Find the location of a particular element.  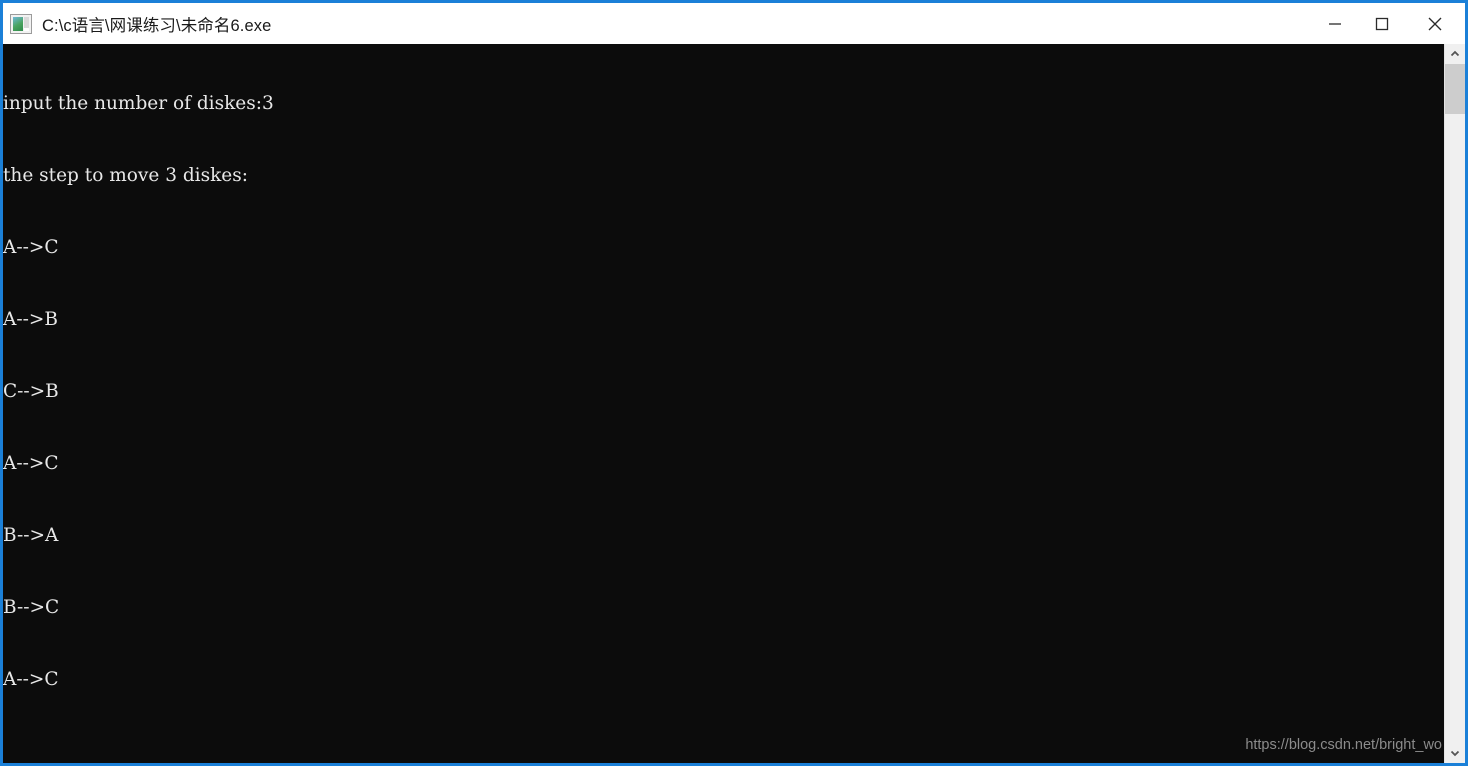

chevron-down-icon is located at coordinates (1455, 753).